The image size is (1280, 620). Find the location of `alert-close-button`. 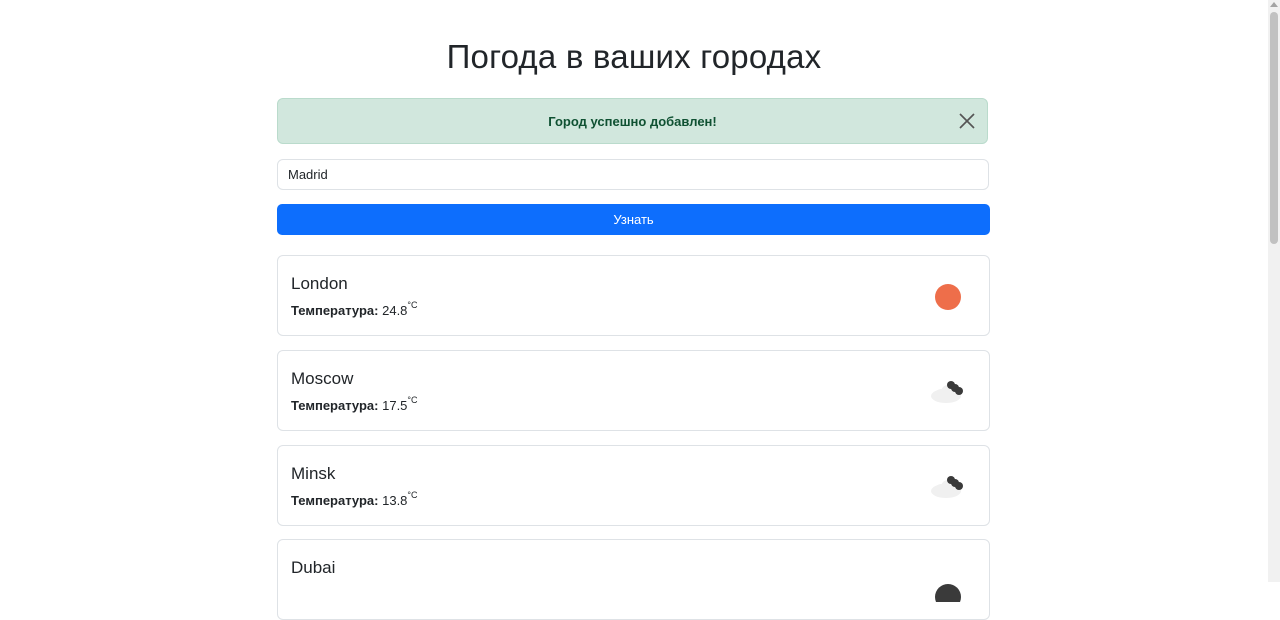

alert-close-button is located at coordinates (967, 121).